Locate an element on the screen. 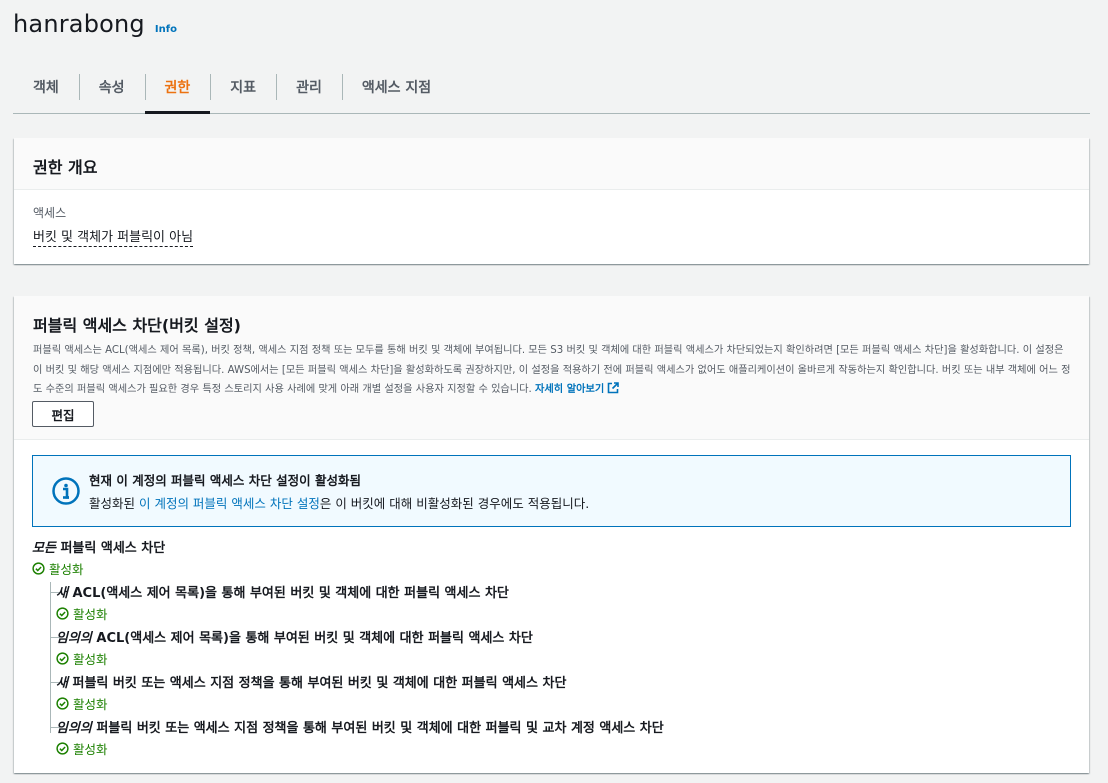 This screenshot has height=783, width=1108. tab-objects: 객체 is located at coordinates (46, 87).